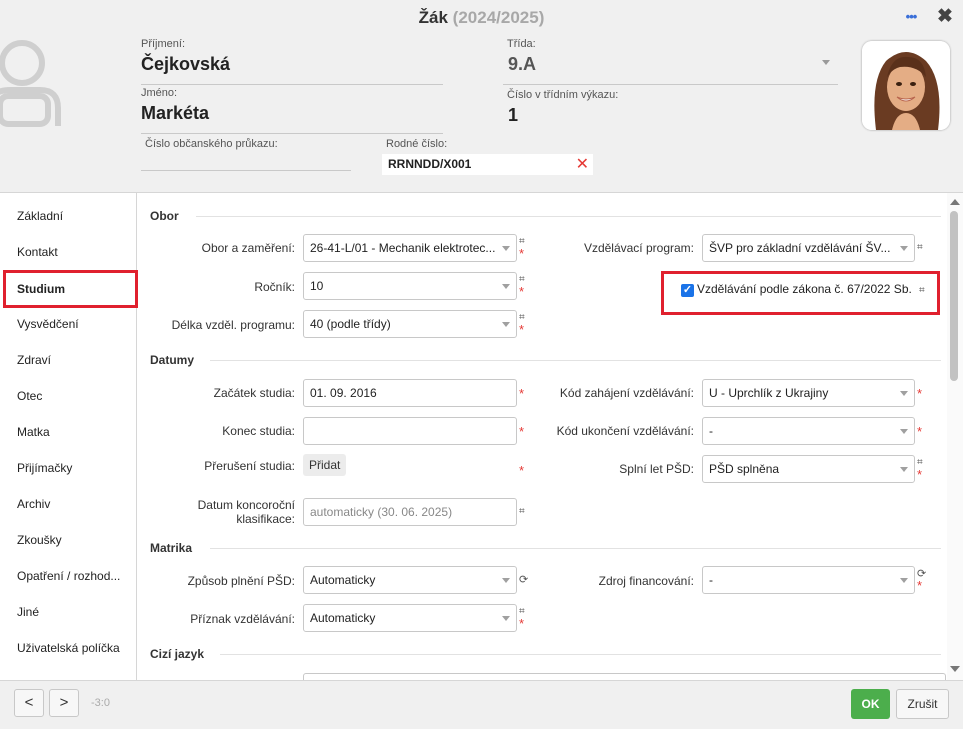 The image size is (963, 729). What do you see at coordinates (808, 580) in the screenshot?
I see `zdroj-select: -` at bounding box center [808, 580].